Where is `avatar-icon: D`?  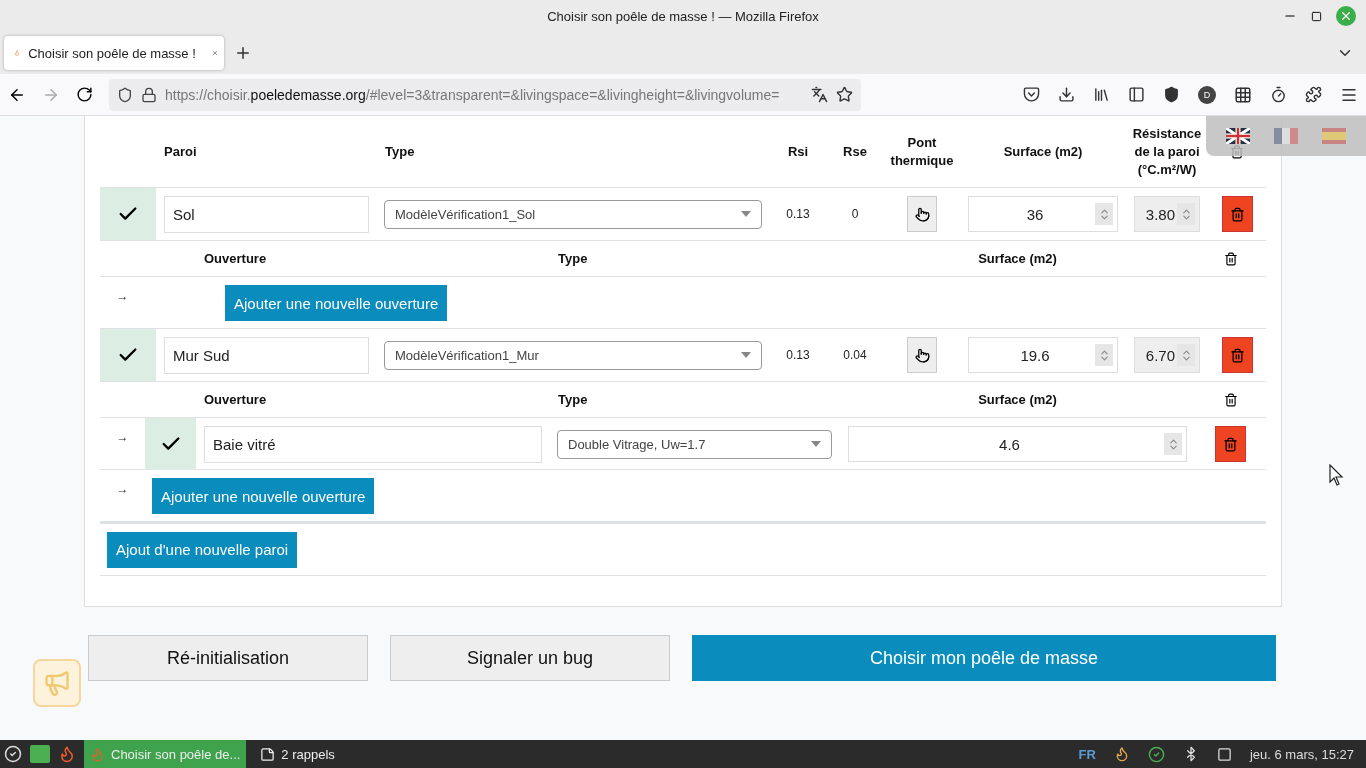
avatar-icon: D is located at coordinates (1207, 94).